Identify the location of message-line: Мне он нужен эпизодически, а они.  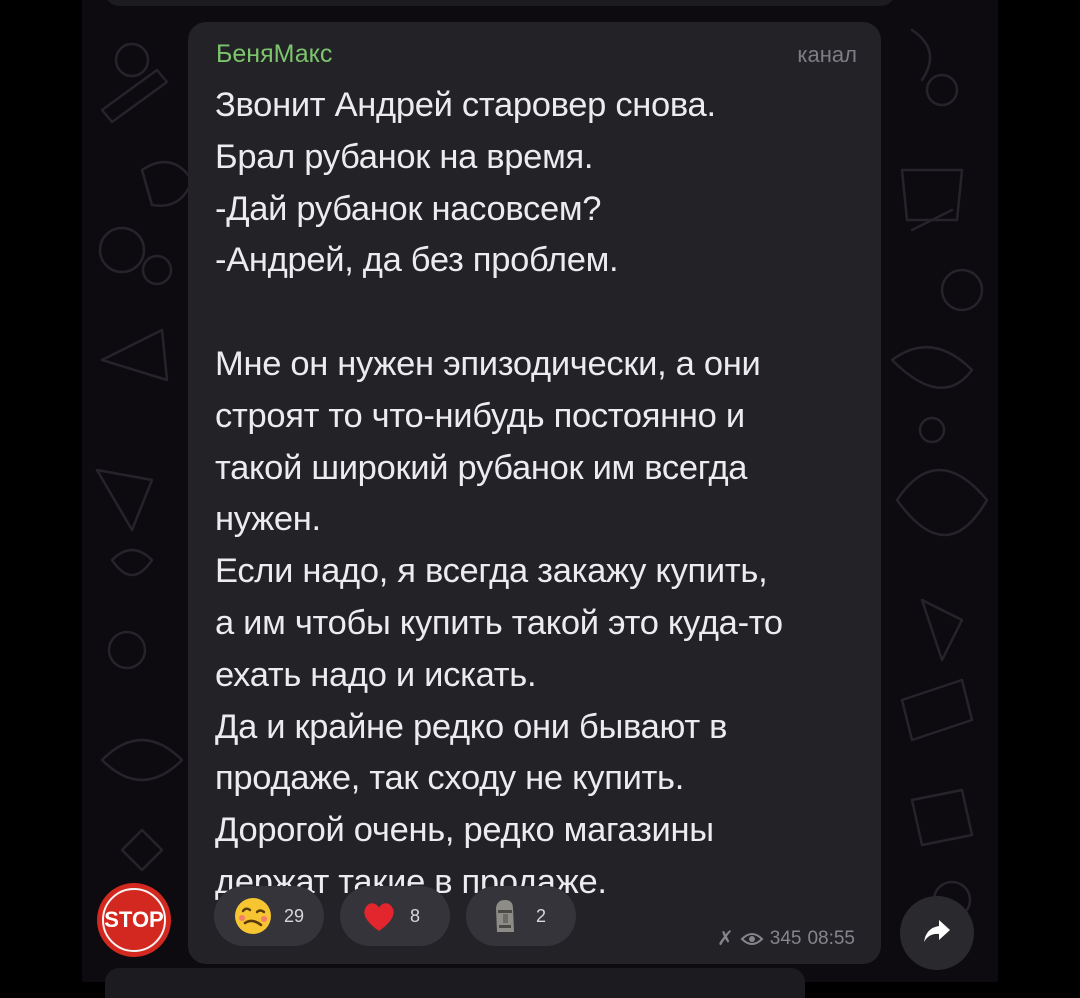
(488, 363).